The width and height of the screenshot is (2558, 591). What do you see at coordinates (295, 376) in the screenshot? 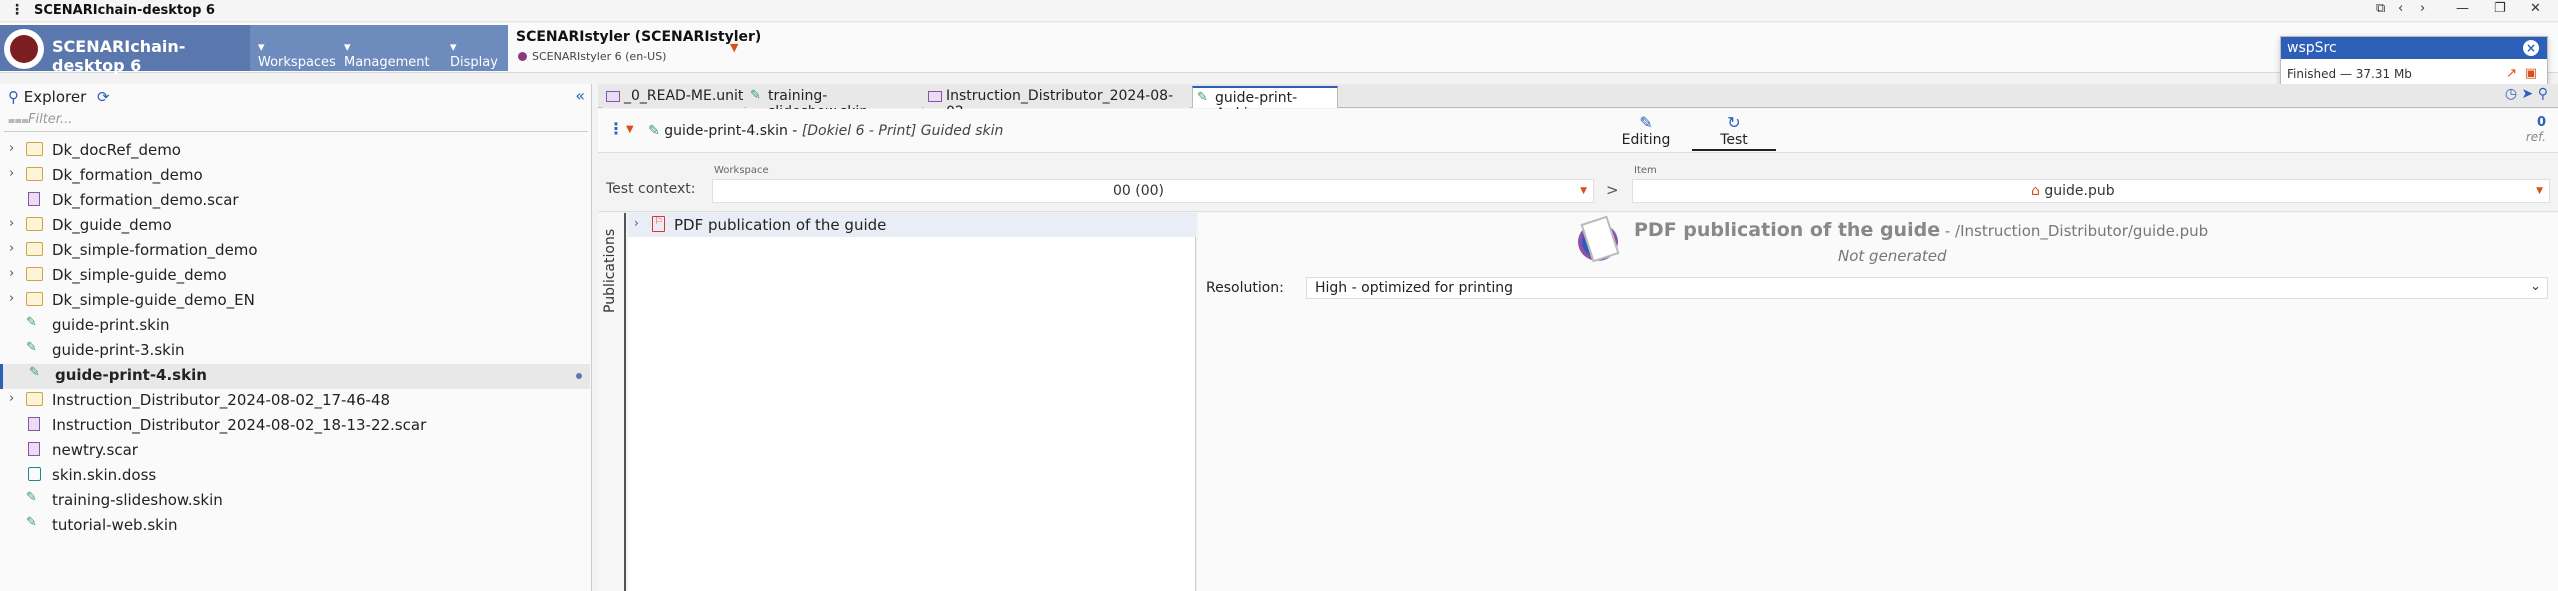
I see `tree-item: ✎ guide-print-4.skin` at bounding box center [295, 376].